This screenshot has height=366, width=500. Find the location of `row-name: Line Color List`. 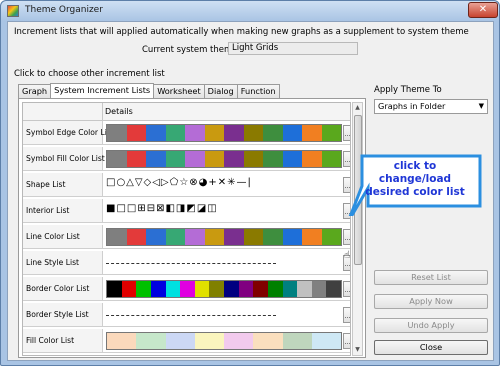

row-name: Line Color List is located at coordinates (63, 236).